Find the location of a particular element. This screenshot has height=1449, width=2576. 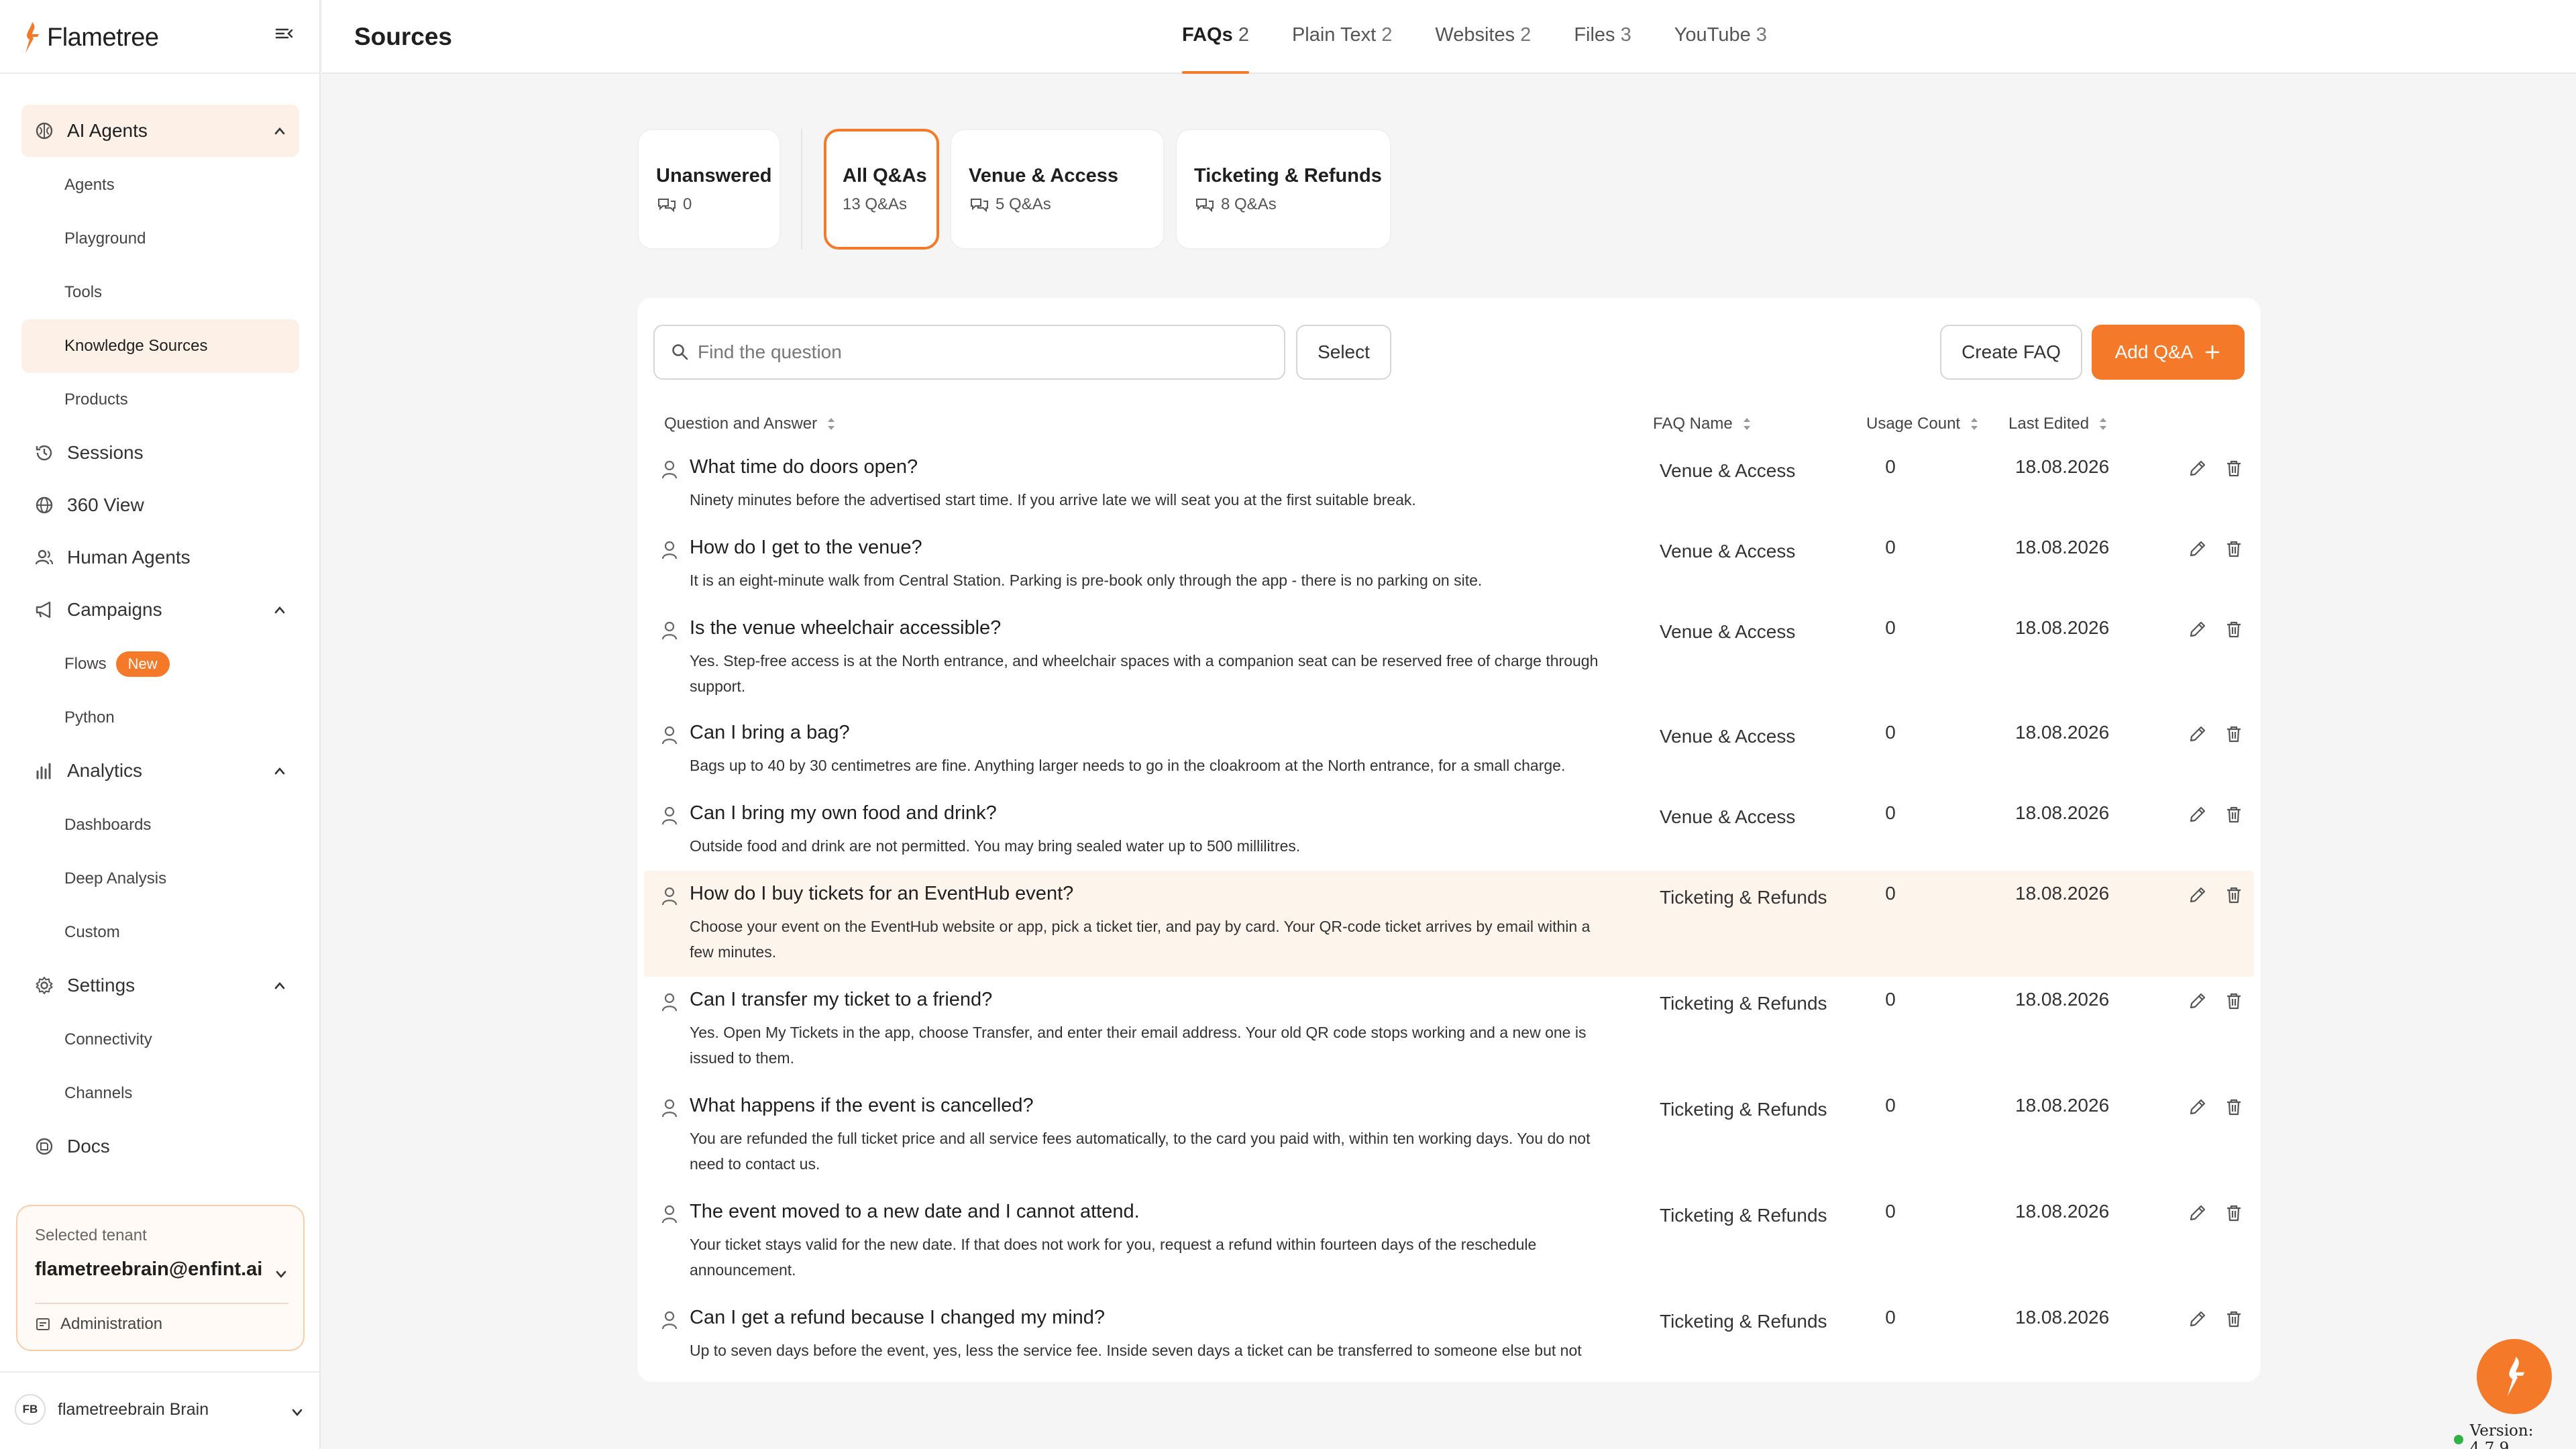

group-card-ticketing-refunds: Ticketing & Refunds 8 Q&As is located at coordinates (1283, 189).